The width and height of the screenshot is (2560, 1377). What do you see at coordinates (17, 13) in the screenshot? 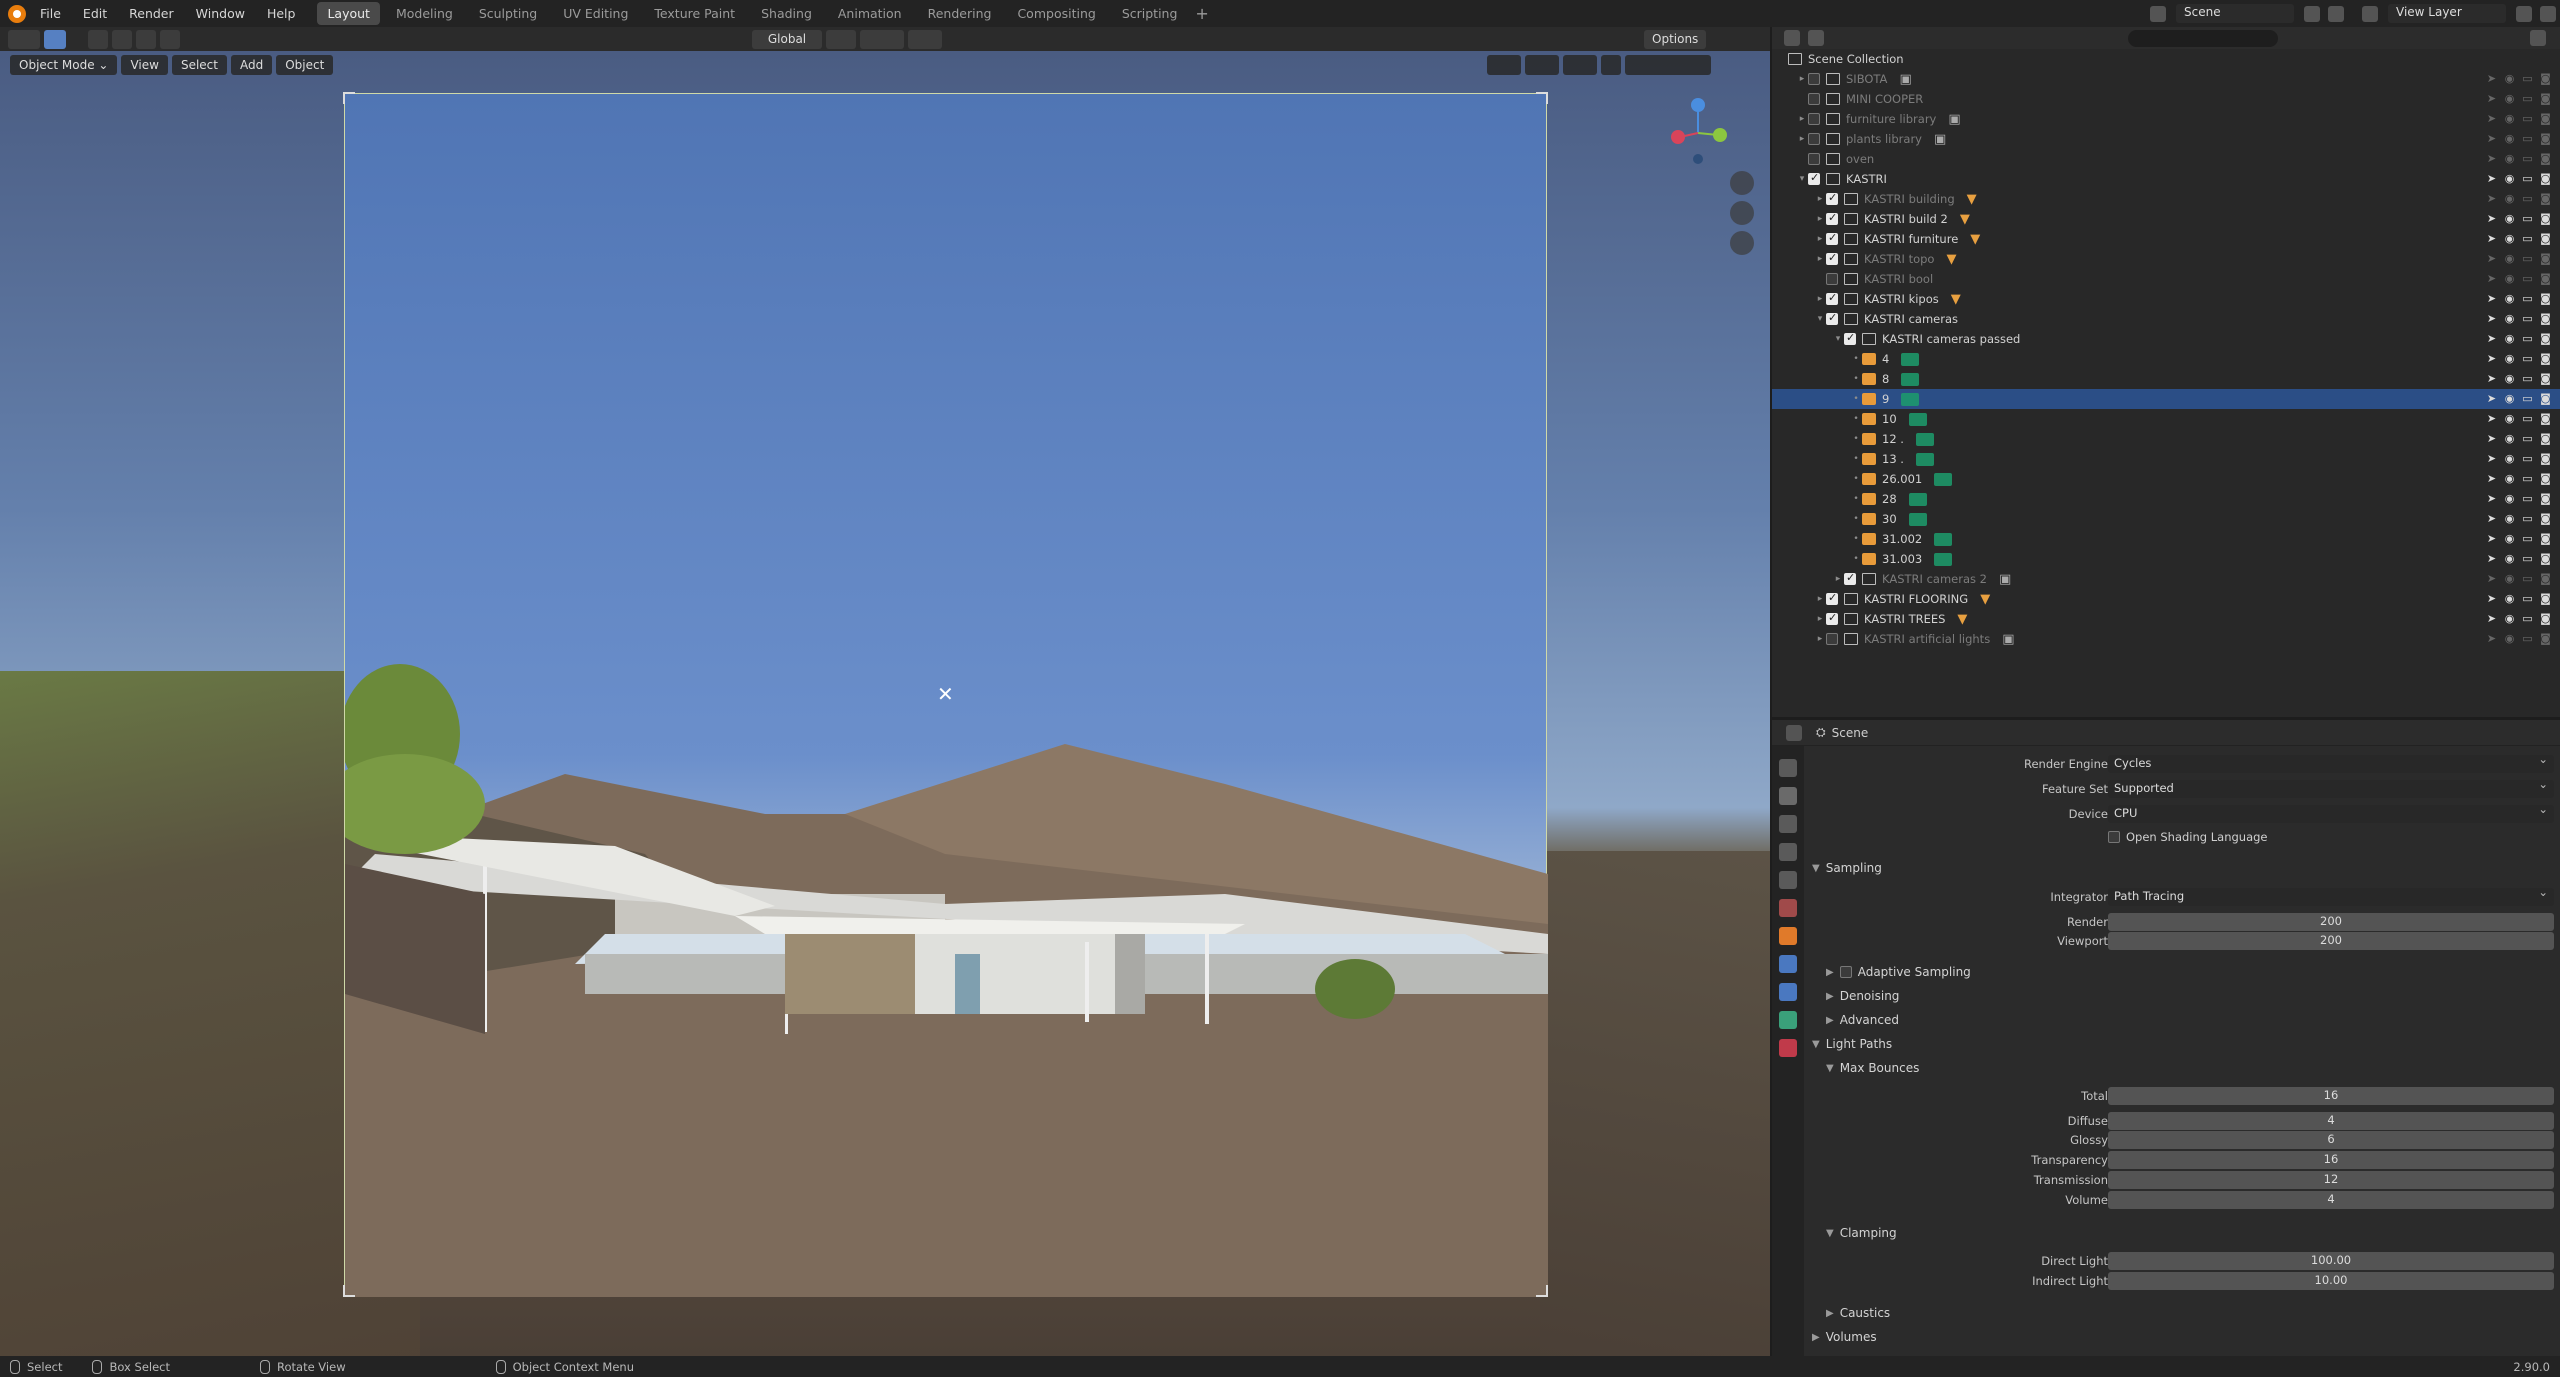
I see `blender-logo-icon` at bounding box center [17, 13].